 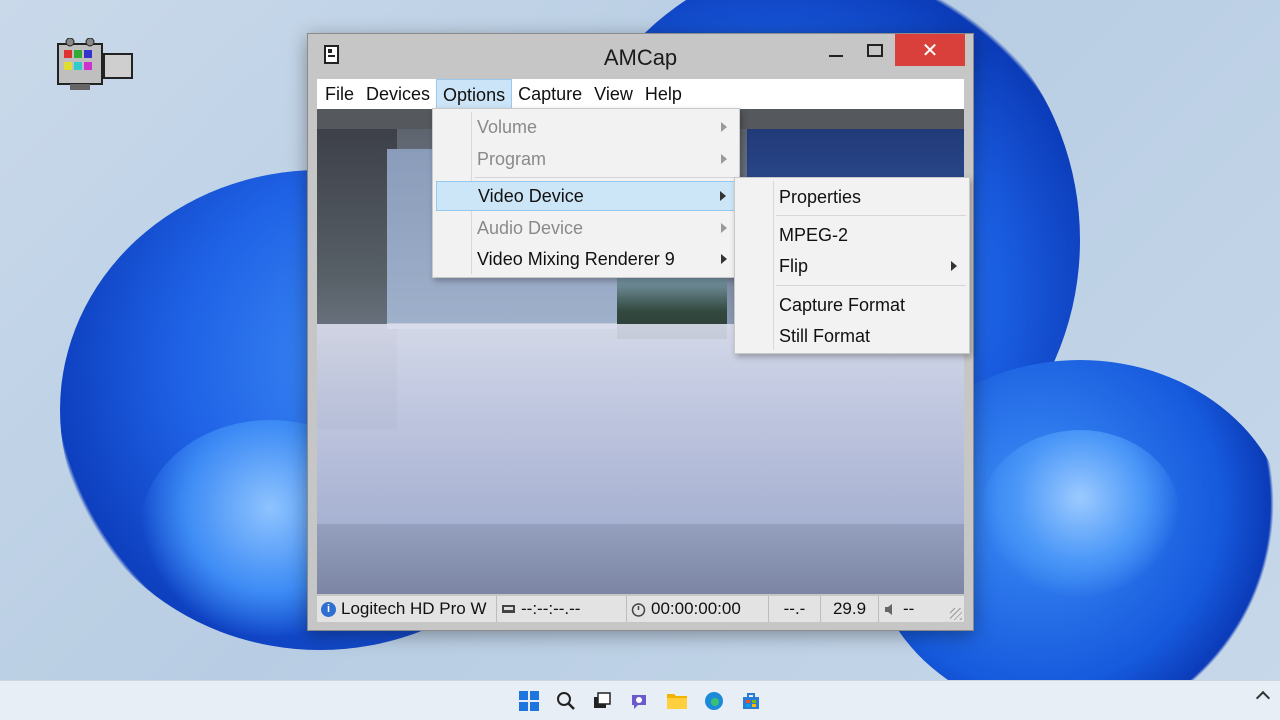 I want to click on status-device: i Logitech HD Pro W, so click(x=407, y=609).